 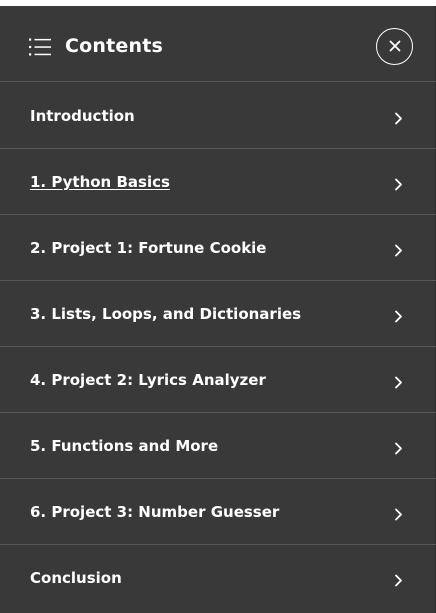 I want to click on contents-title: Contents, so click(x=114, y=46).